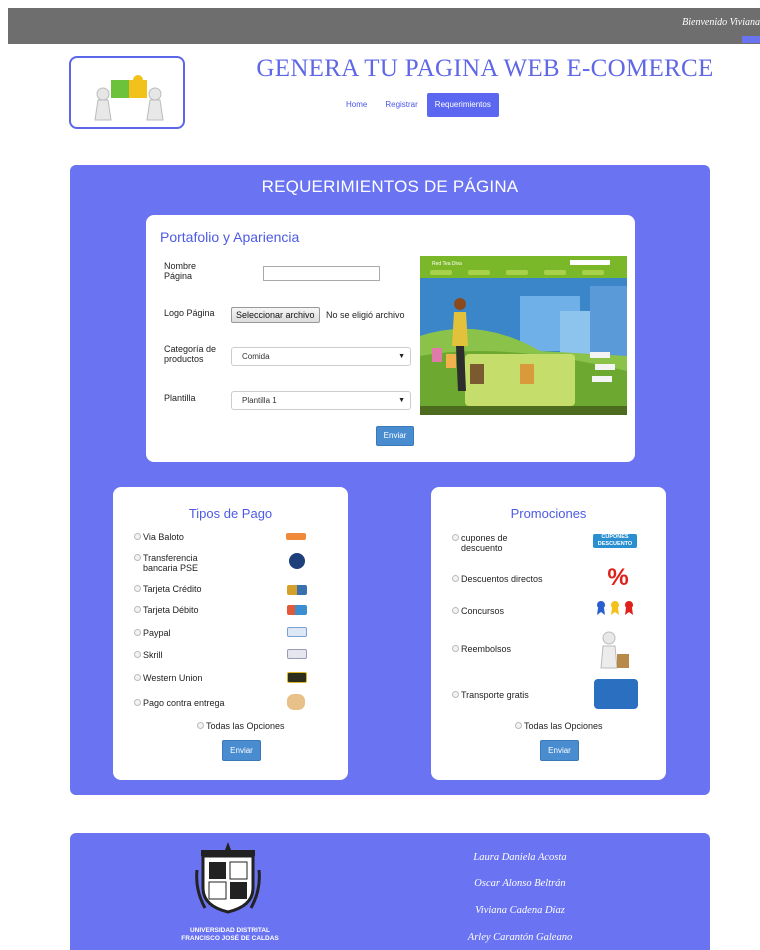 This screenshot has height=950, width=760. I want to click on category-label-line-2: productos, so click(184, 359).